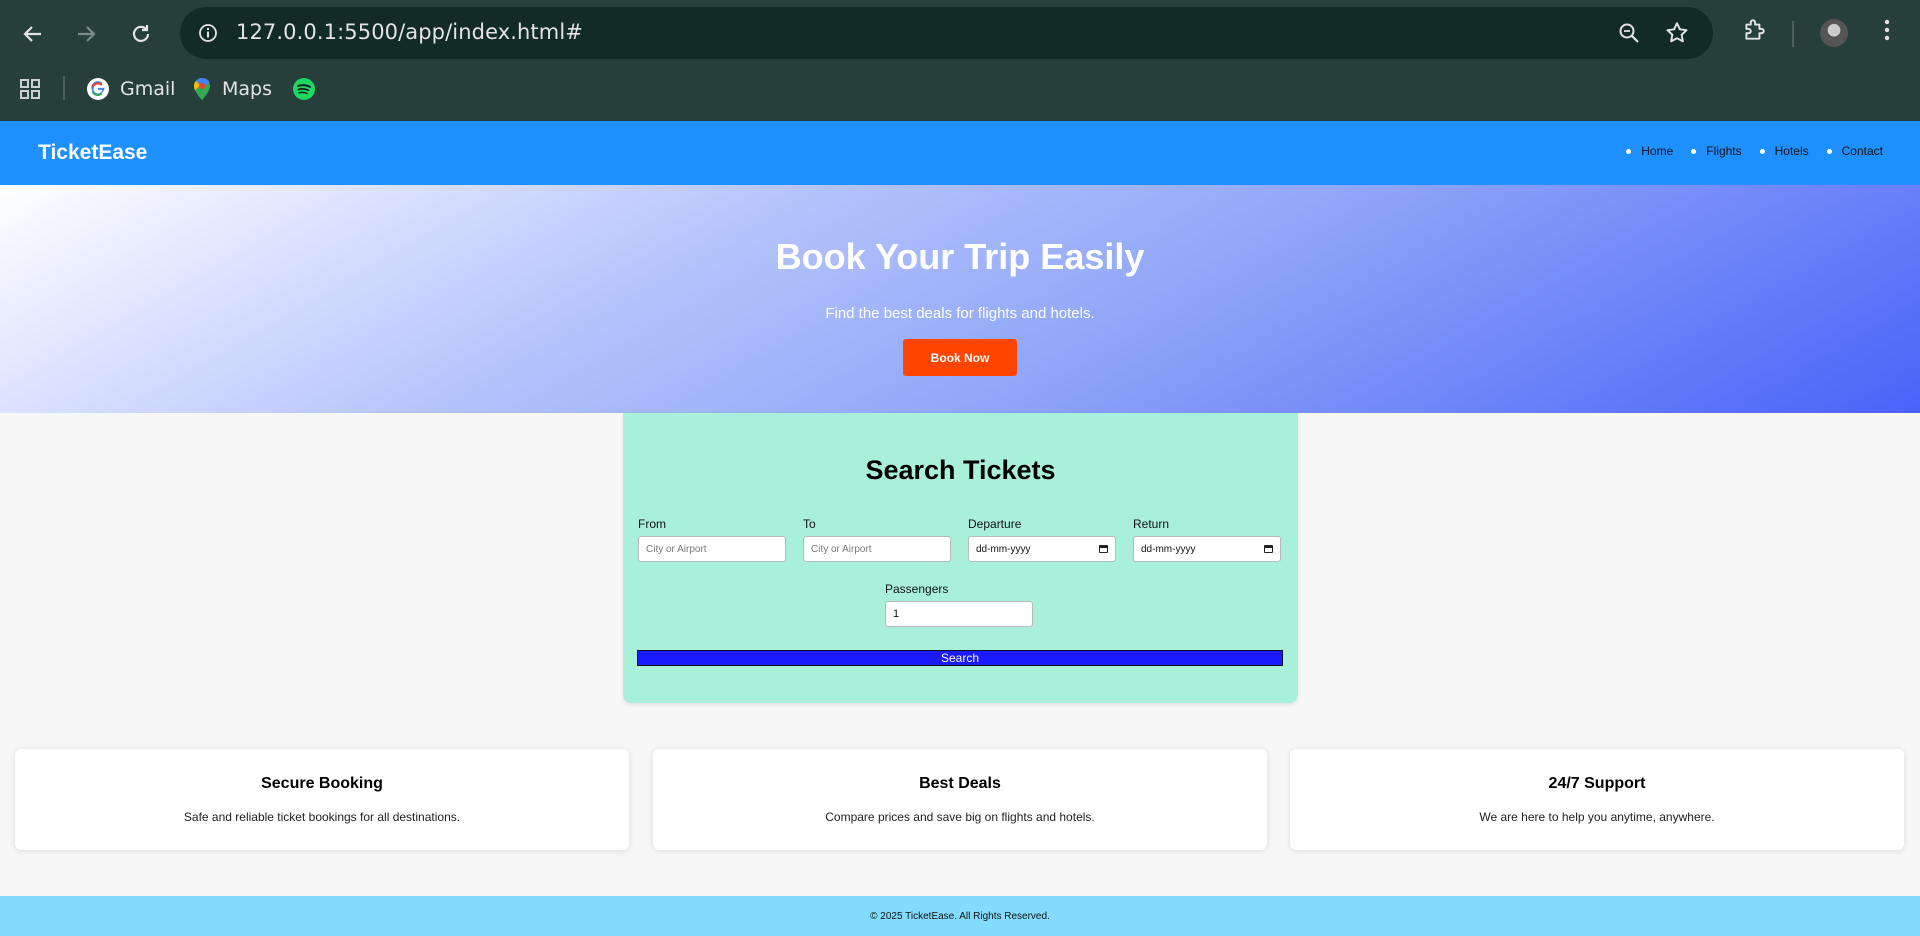 The image size is (1920, 936). Describe the element at coordinates (1784, 151) in the screenshot. I see `nav-hotels: Hotels` at that location.